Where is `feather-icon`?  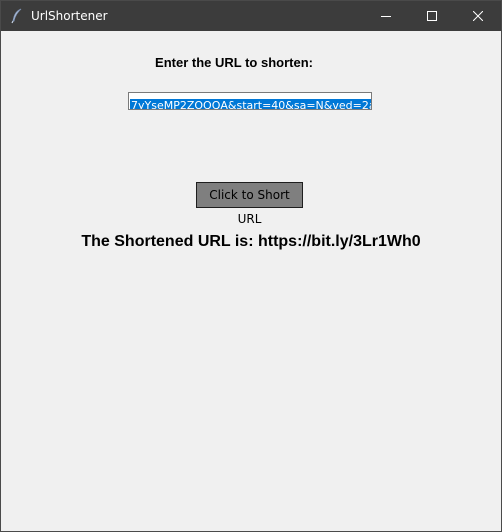
feather-icon is located at coordinates (17, 16).